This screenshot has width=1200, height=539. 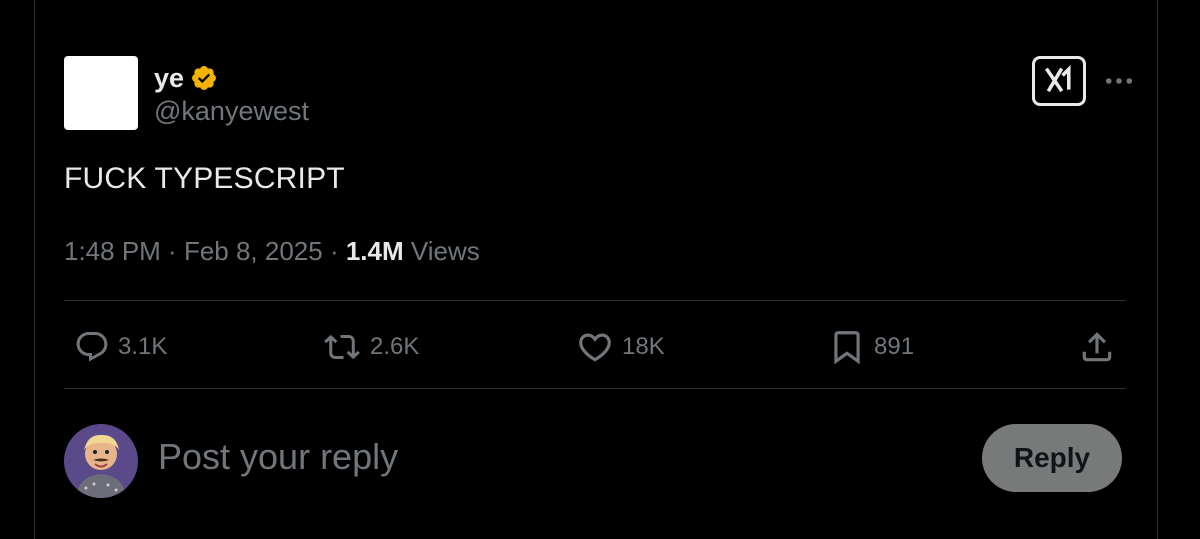 What do you see at coordinates (143, 346) in the screenshot?
I see `reply-count: 3.1K` at bounding box center [143, 346].